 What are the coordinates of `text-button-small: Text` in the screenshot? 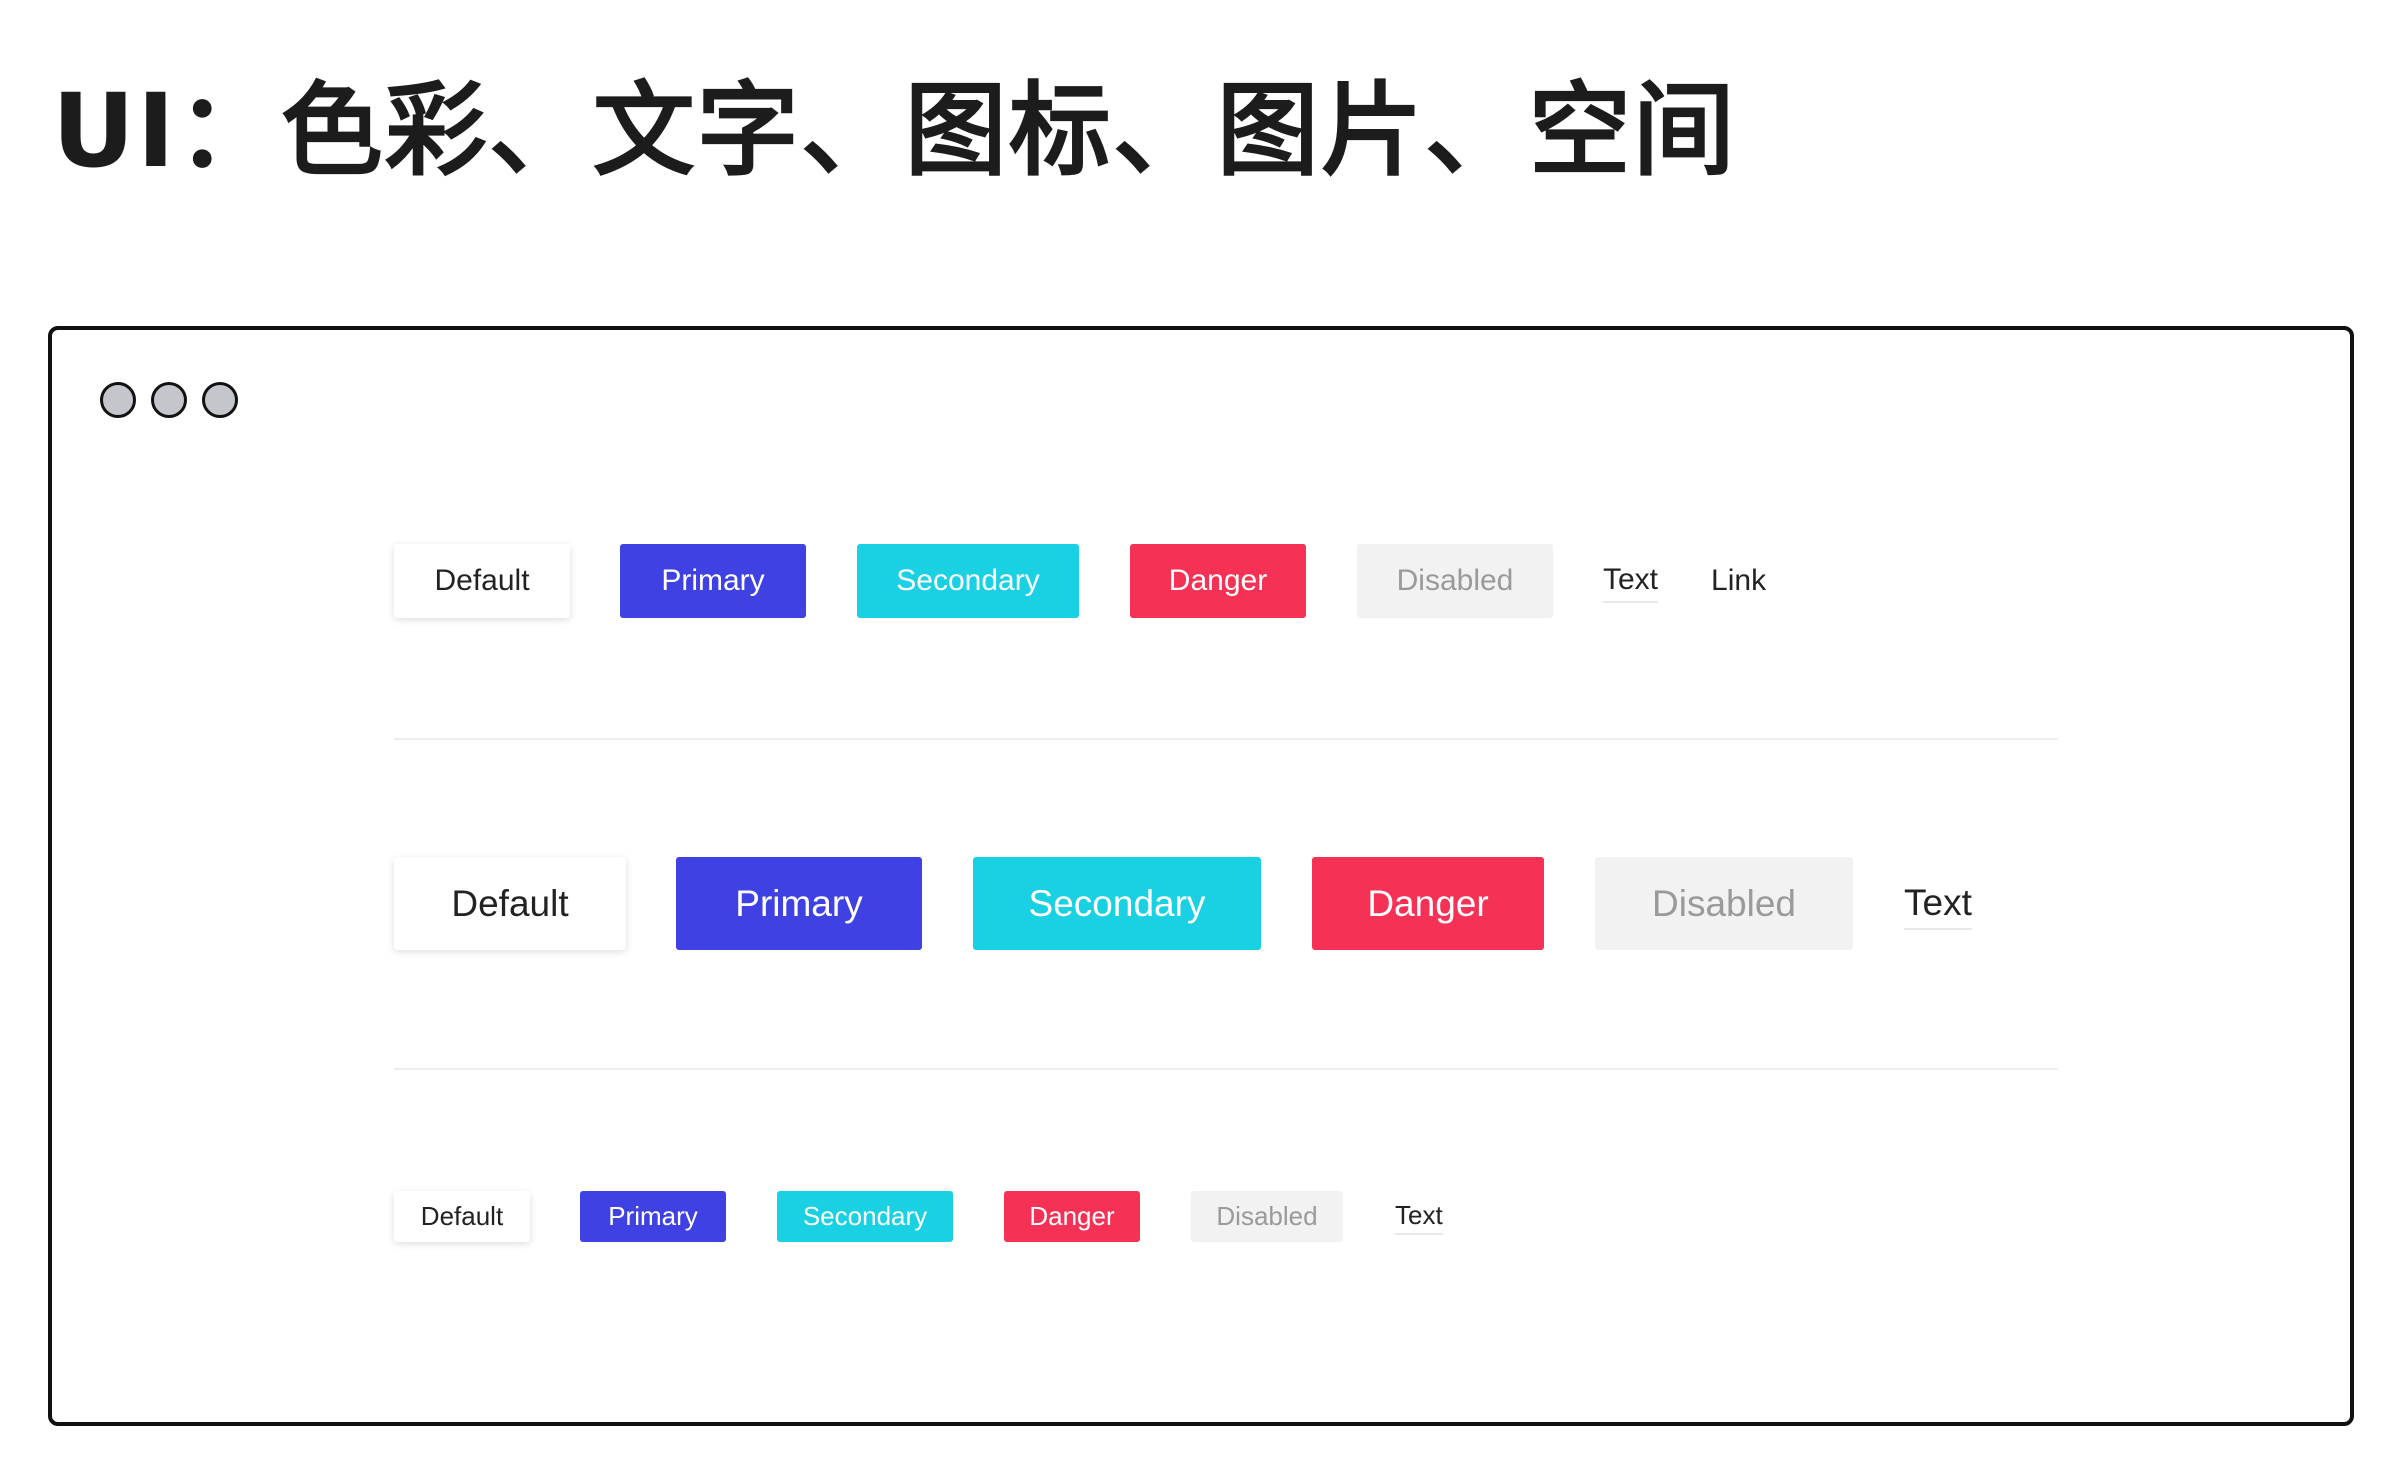 It's located at (1419, 1217).